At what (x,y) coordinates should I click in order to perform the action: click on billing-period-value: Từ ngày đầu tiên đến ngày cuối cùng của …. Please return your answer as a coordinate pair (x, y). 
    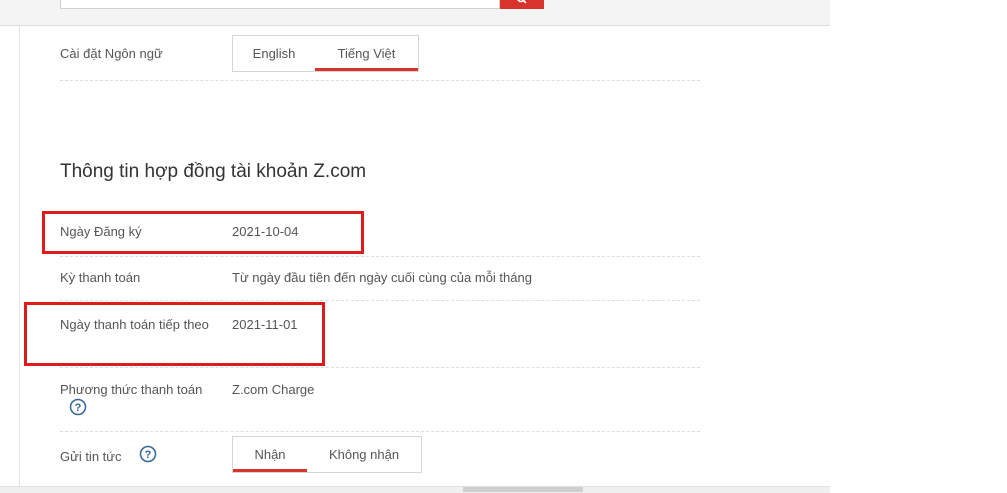
    Looking at the image, I should click on (382, 277).